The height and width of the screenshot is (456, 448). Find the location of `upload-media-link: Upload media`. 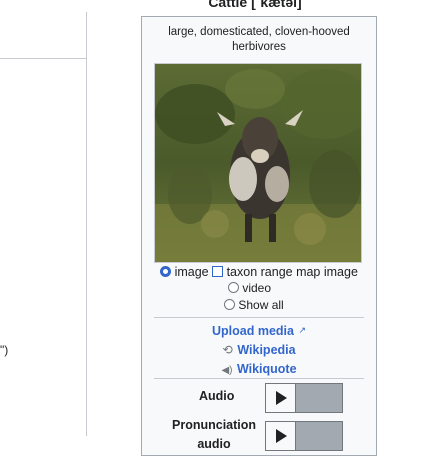

upload-media-link: Upload media is located at coordinates (253, 331).